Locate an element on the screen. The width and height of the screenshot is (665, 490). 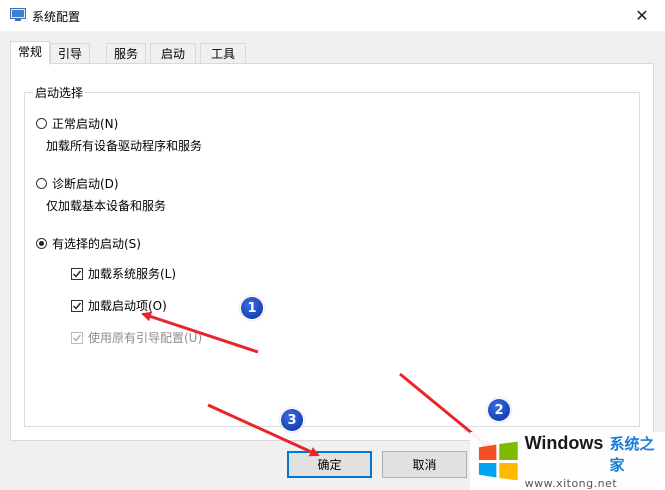
close-icon: ✕ is located at coordinates (642, 15).